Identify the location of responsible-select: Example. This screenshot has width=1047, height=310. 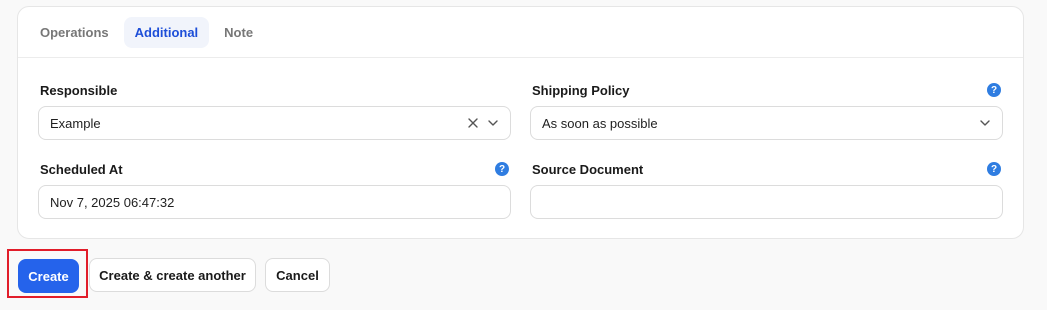
(274, 123).